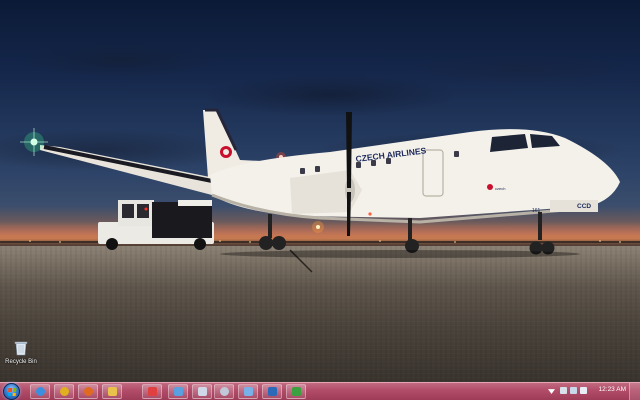 Image resolution: width=640 pixels, height=400 pixels. Describe the element at coordinates (584, 206) in the screenshot. I see `registration-text: CCD` at that location.